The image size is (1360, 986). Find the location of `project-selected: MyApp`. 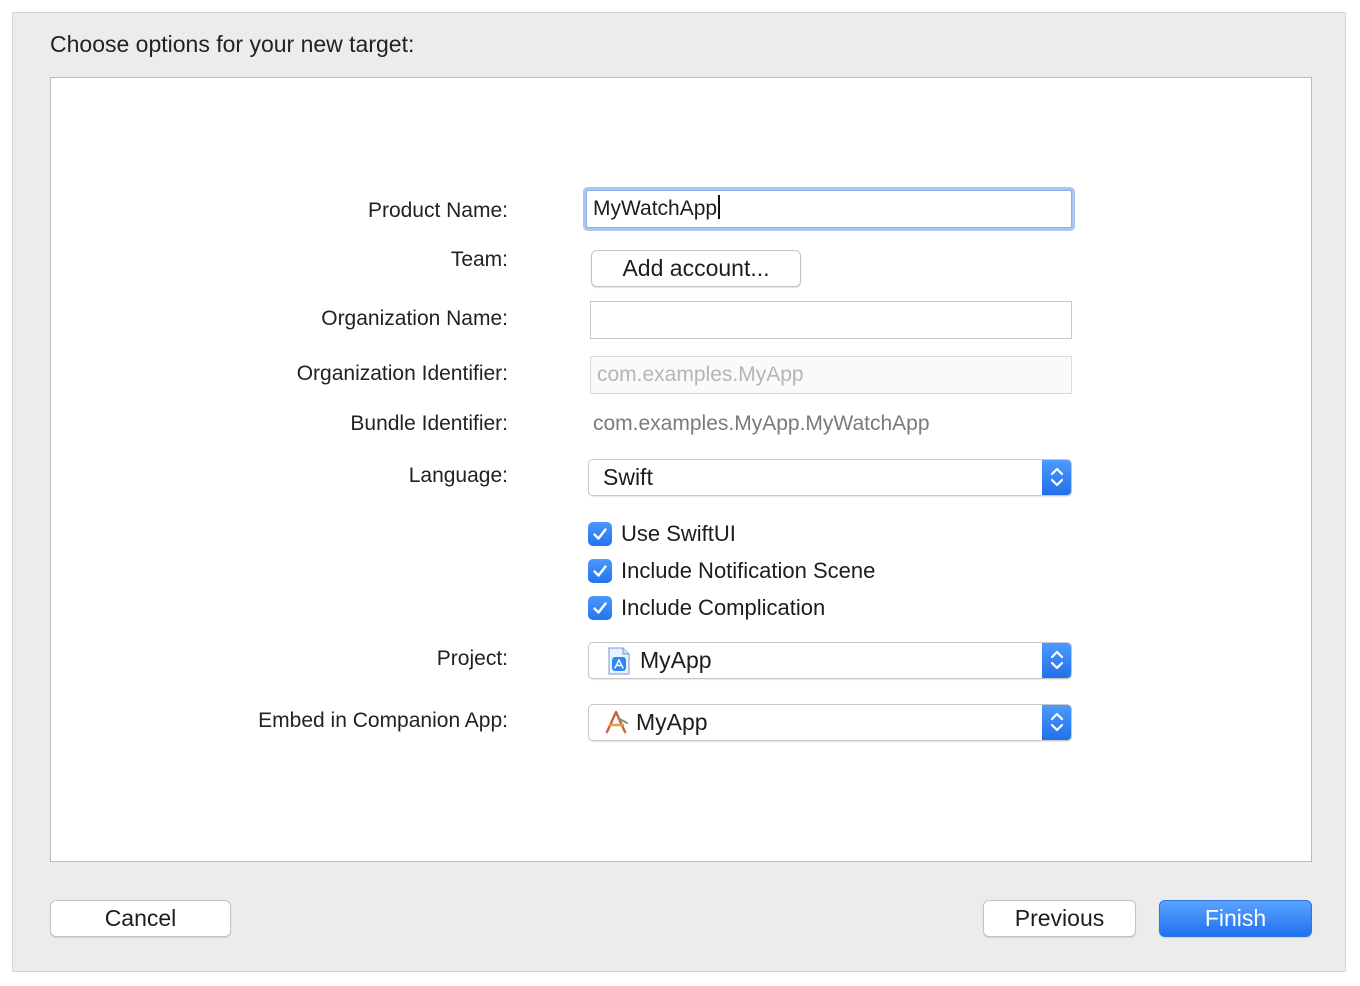

project-selected: MyApp is located at coordinates (676, 660).